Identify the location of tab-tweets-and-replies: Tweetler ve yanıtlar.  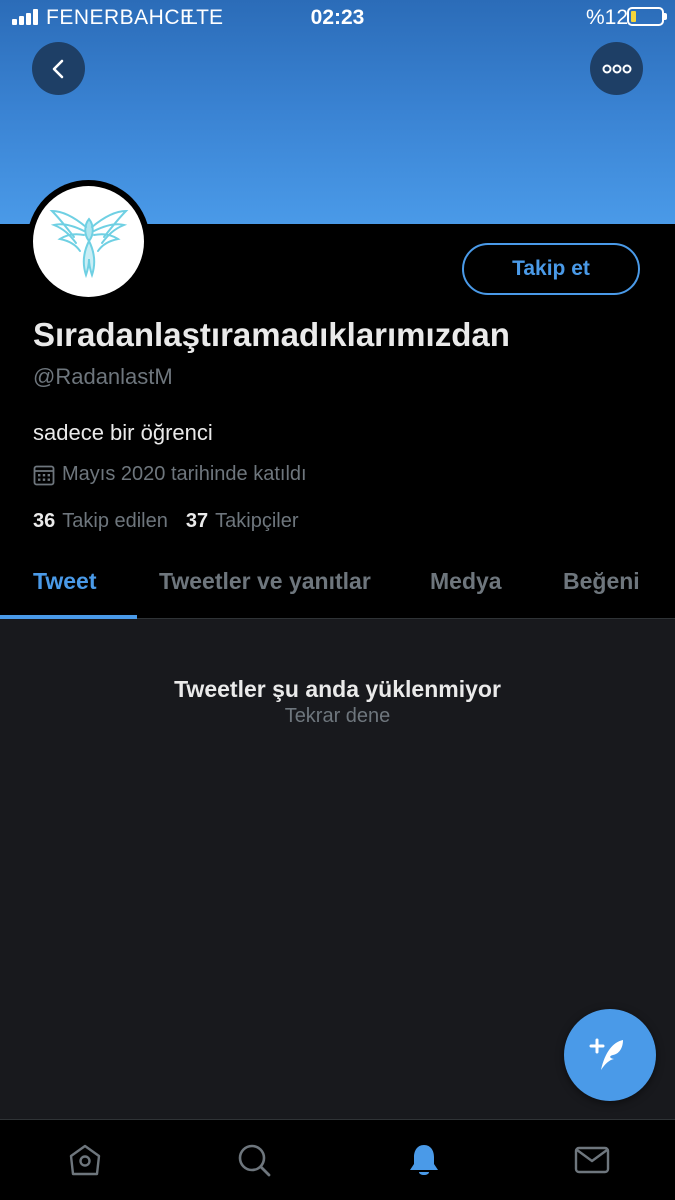
(265, 581).